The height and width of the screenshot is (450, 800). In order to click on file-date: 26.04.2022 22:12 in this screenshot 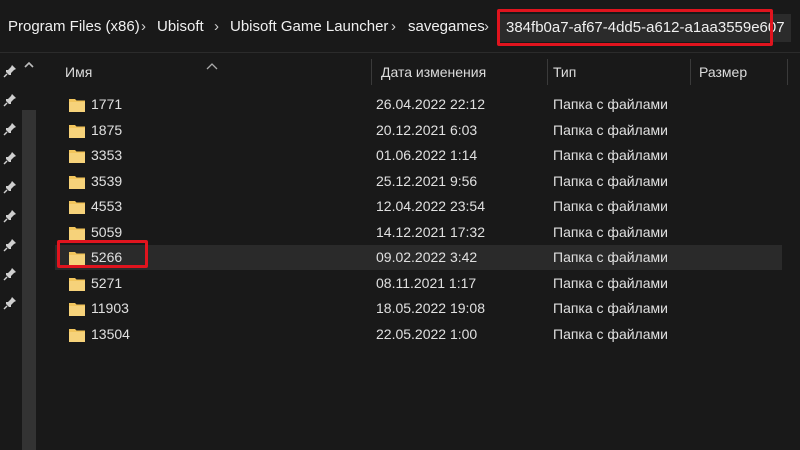, I will do `click(430, 104)`.